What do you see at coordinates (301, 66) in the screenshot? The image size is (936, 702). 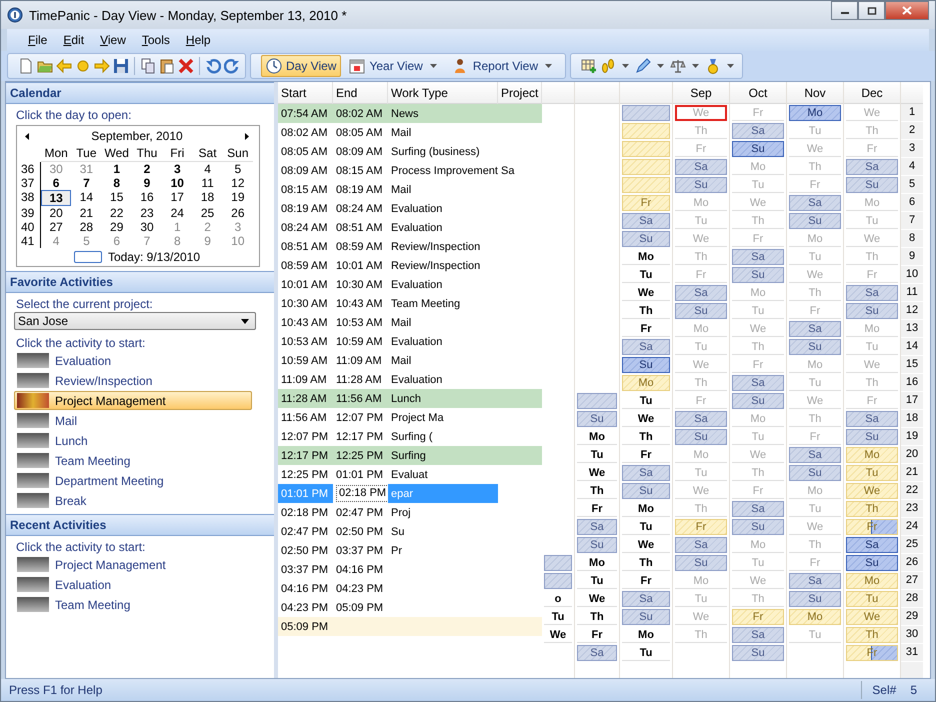 I see `view-button: Day View` at bounding box center [301, 66].